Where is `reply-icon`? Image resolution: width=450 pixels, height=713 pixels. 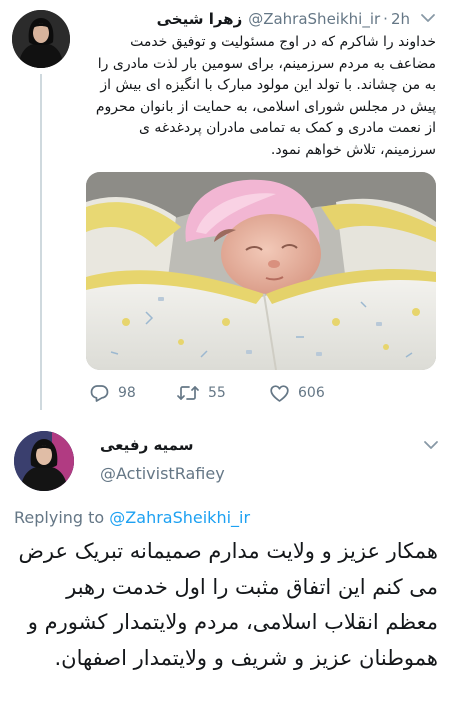
reply-icon is located at coordinates (99, 393).